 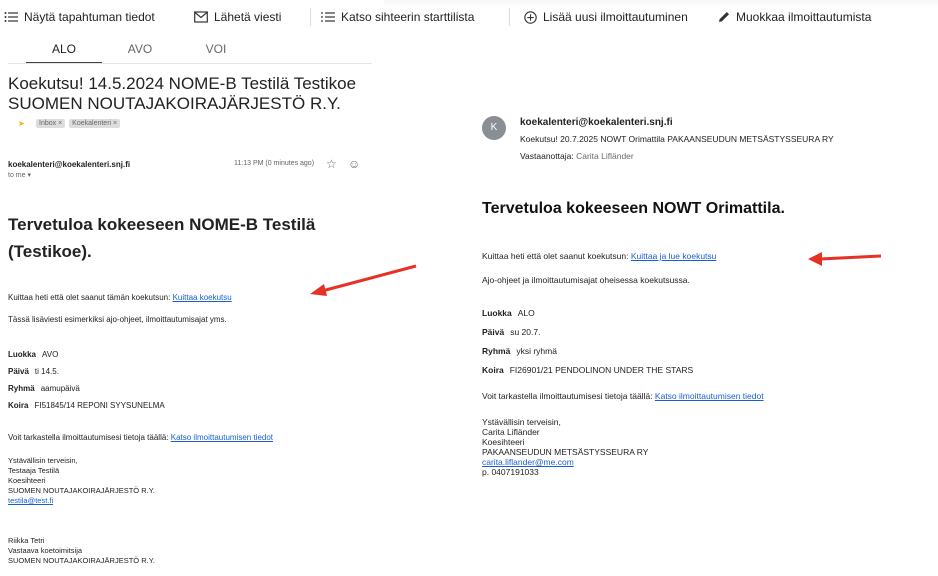 I want to click on email-labels: ➤ Inbox × Koekalenteri ×, so click(x=69, y=123).